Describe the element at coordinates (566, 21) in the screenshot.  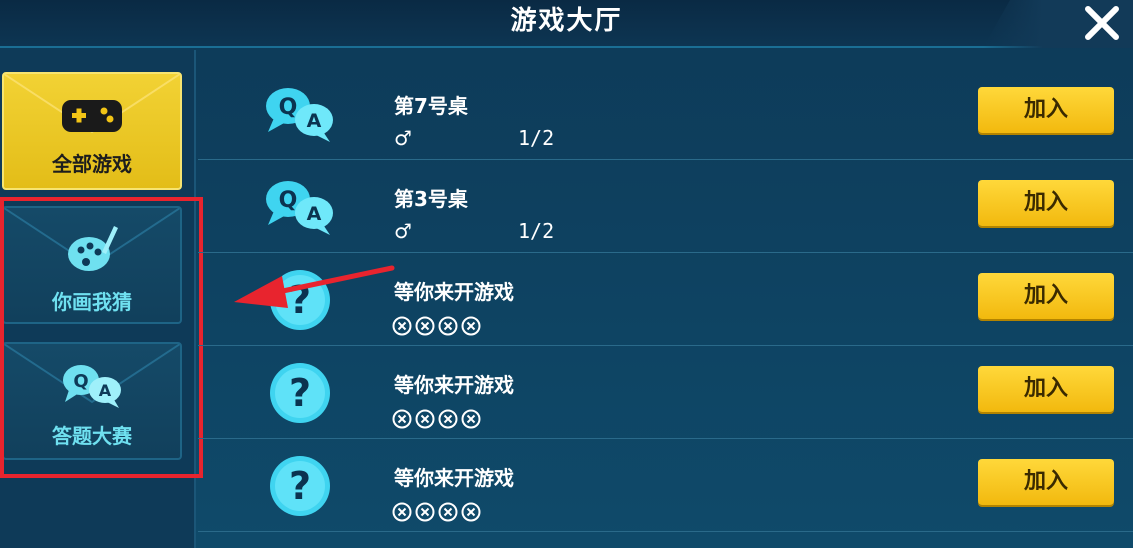
I see `page-title: 游戏大厅` at that location.